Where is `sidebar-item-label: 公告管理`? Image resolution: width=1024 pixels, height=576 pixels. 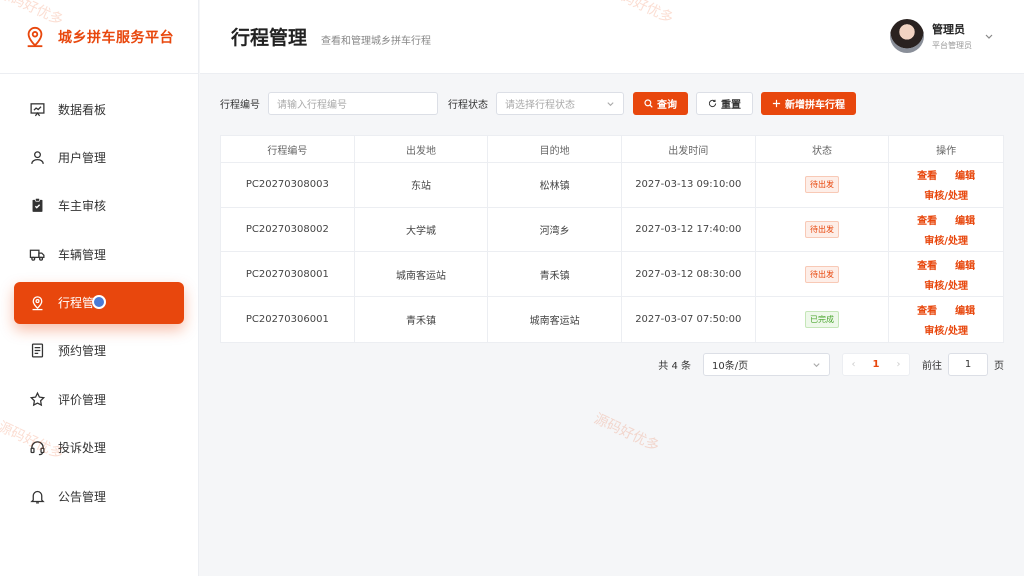
sidebar-item-label: 公告管理 is located at coordinates (82, 496).